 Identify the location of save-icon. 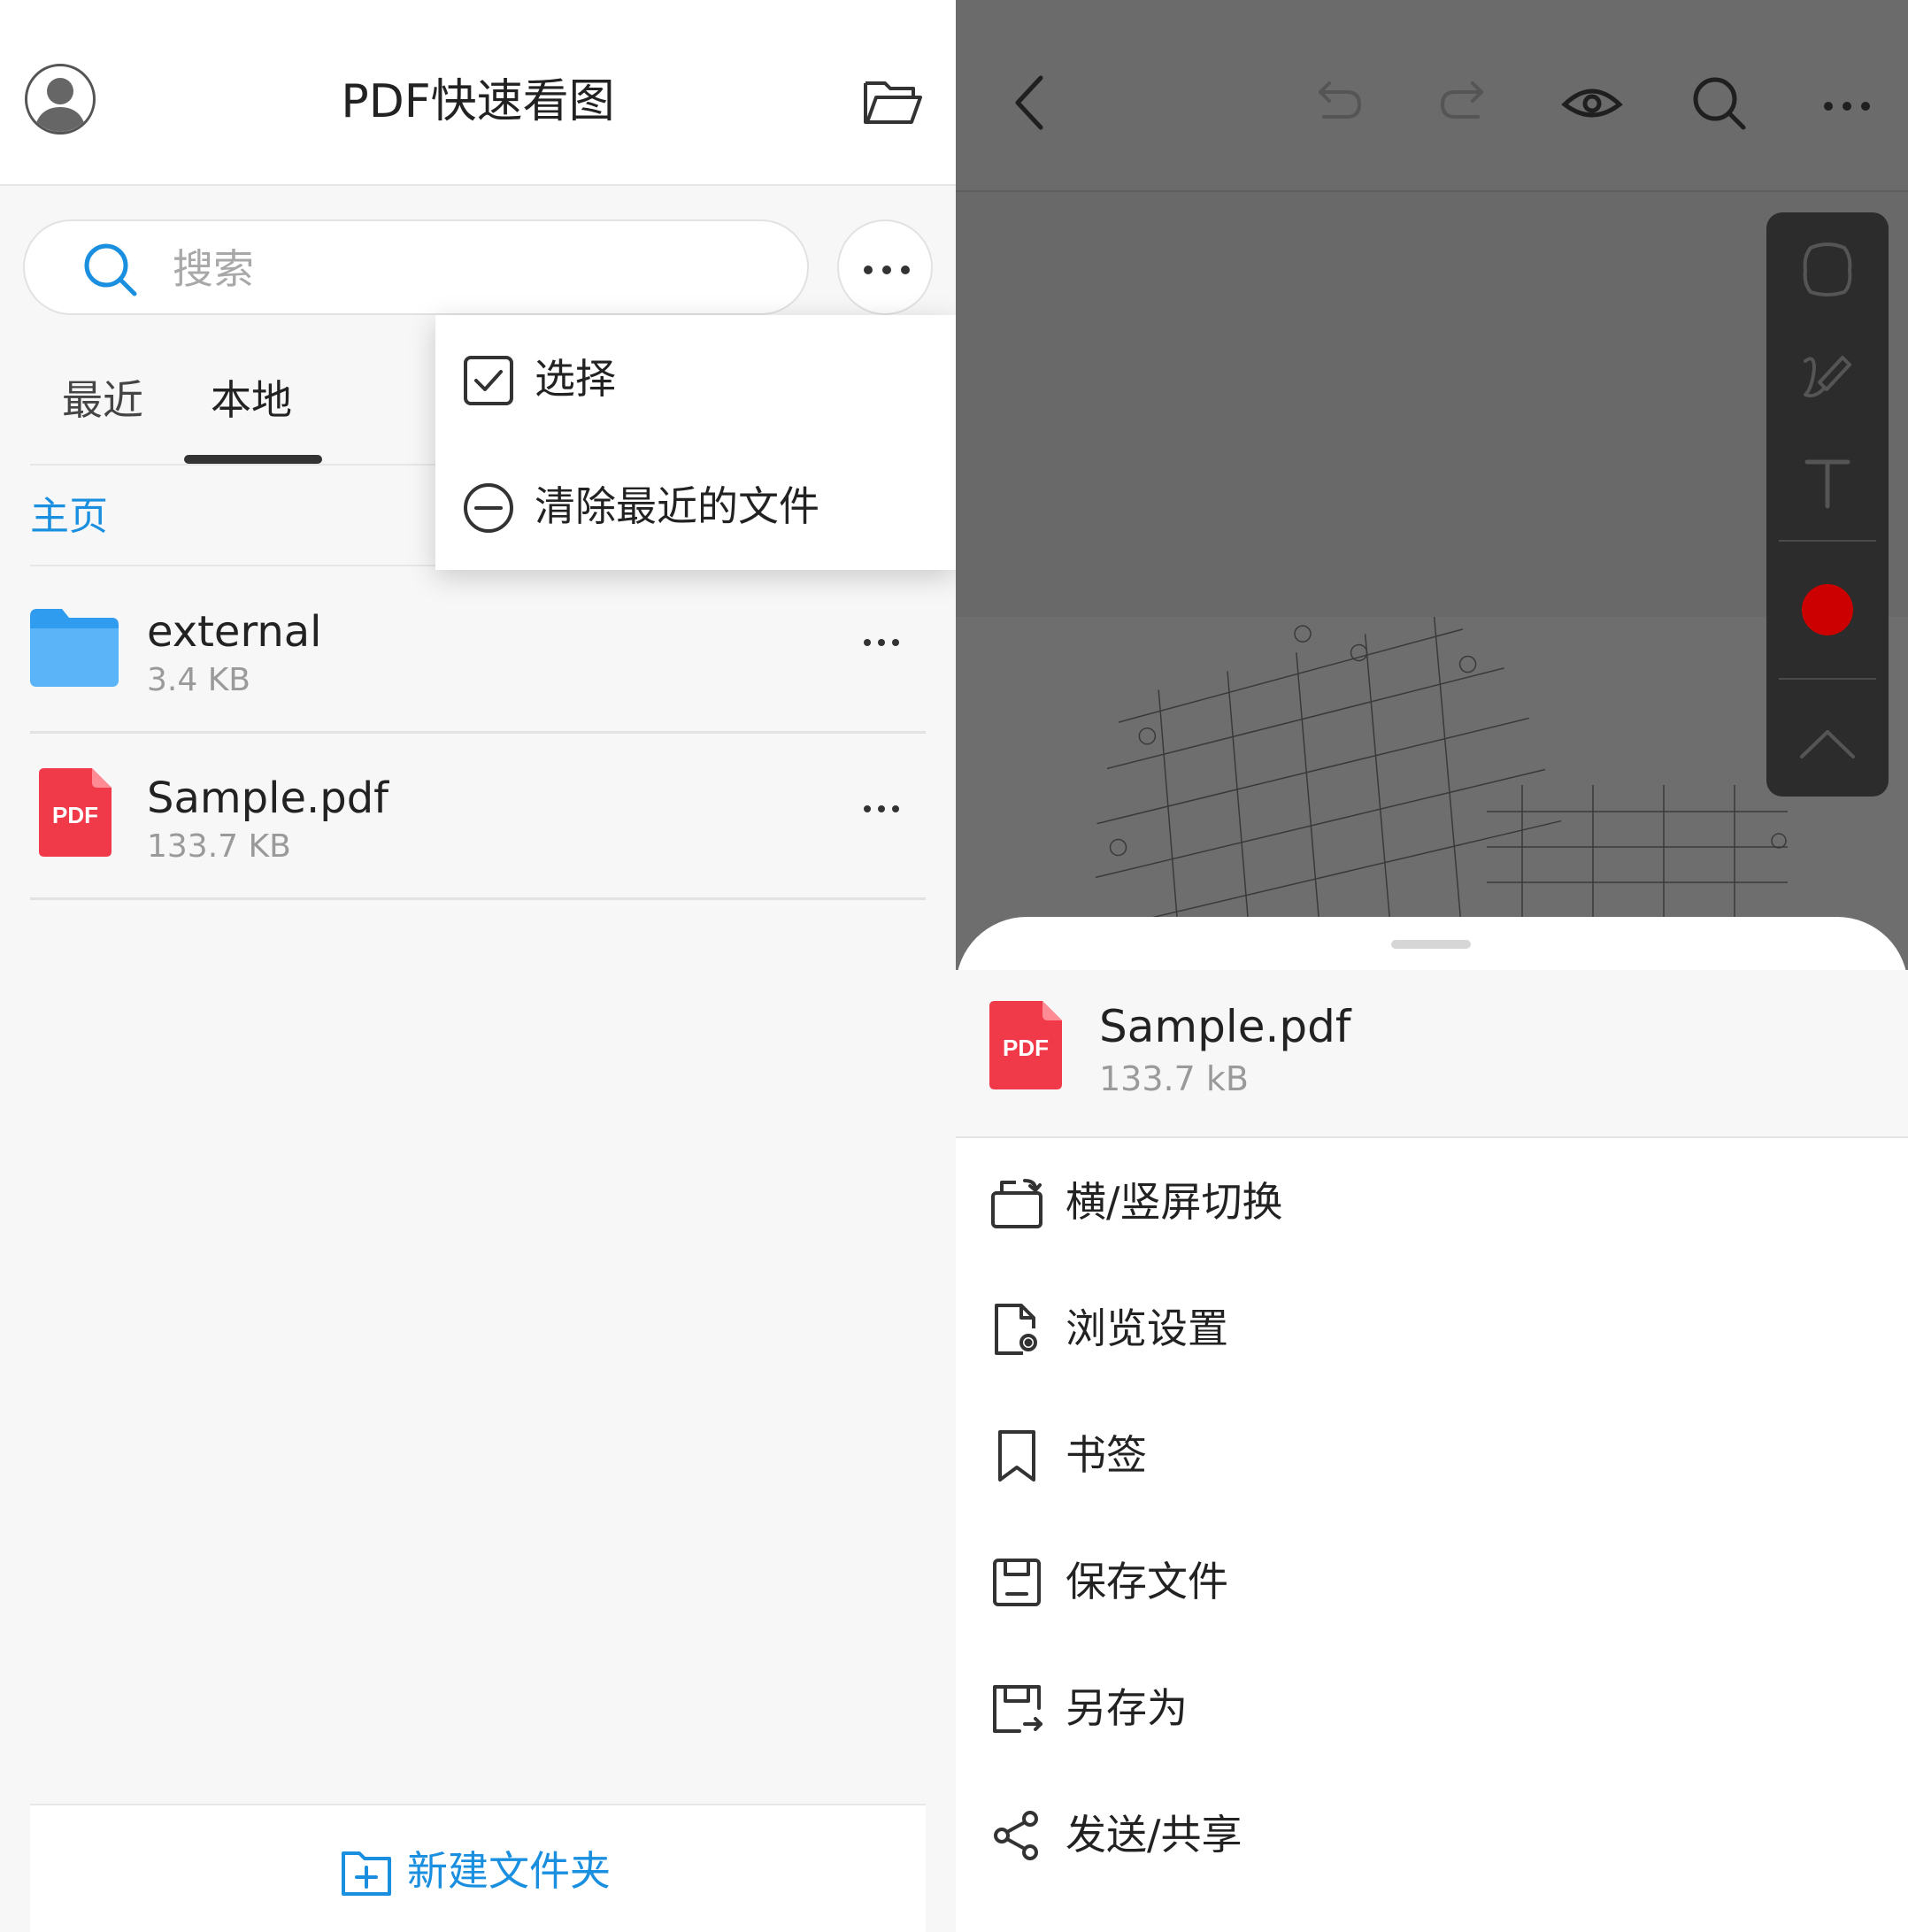
(1017, 1583).